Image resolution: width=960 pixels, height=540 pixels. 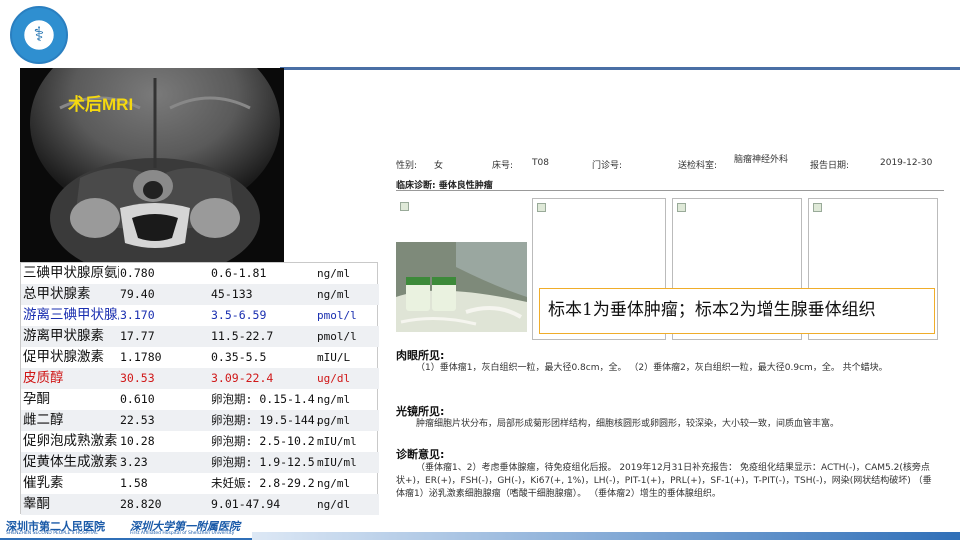 I want to click on lab-cell-name: 总甲状腺素, so click(x=57, y=294).